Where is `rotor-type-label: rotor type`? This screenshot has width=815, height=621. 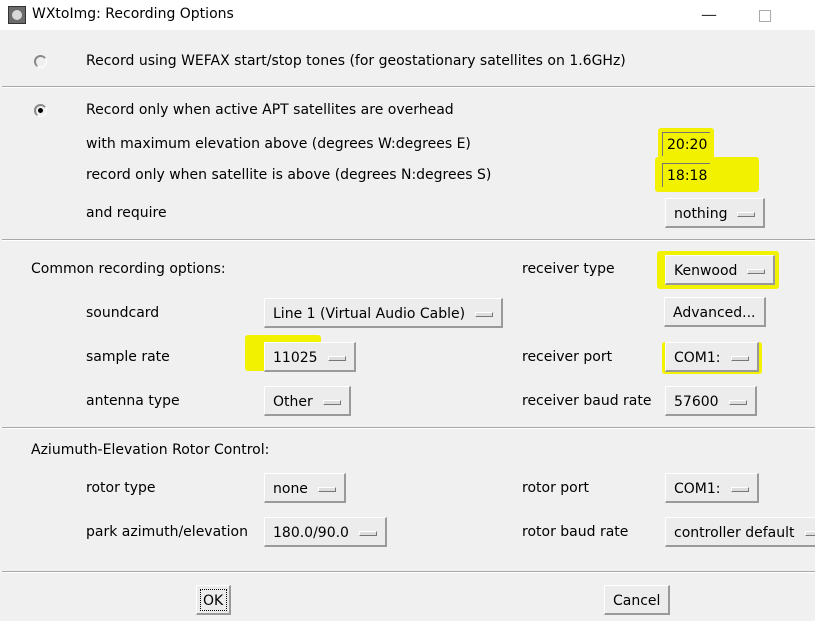
rotor-type-label: rotor type is located at coordinates (121, 488).